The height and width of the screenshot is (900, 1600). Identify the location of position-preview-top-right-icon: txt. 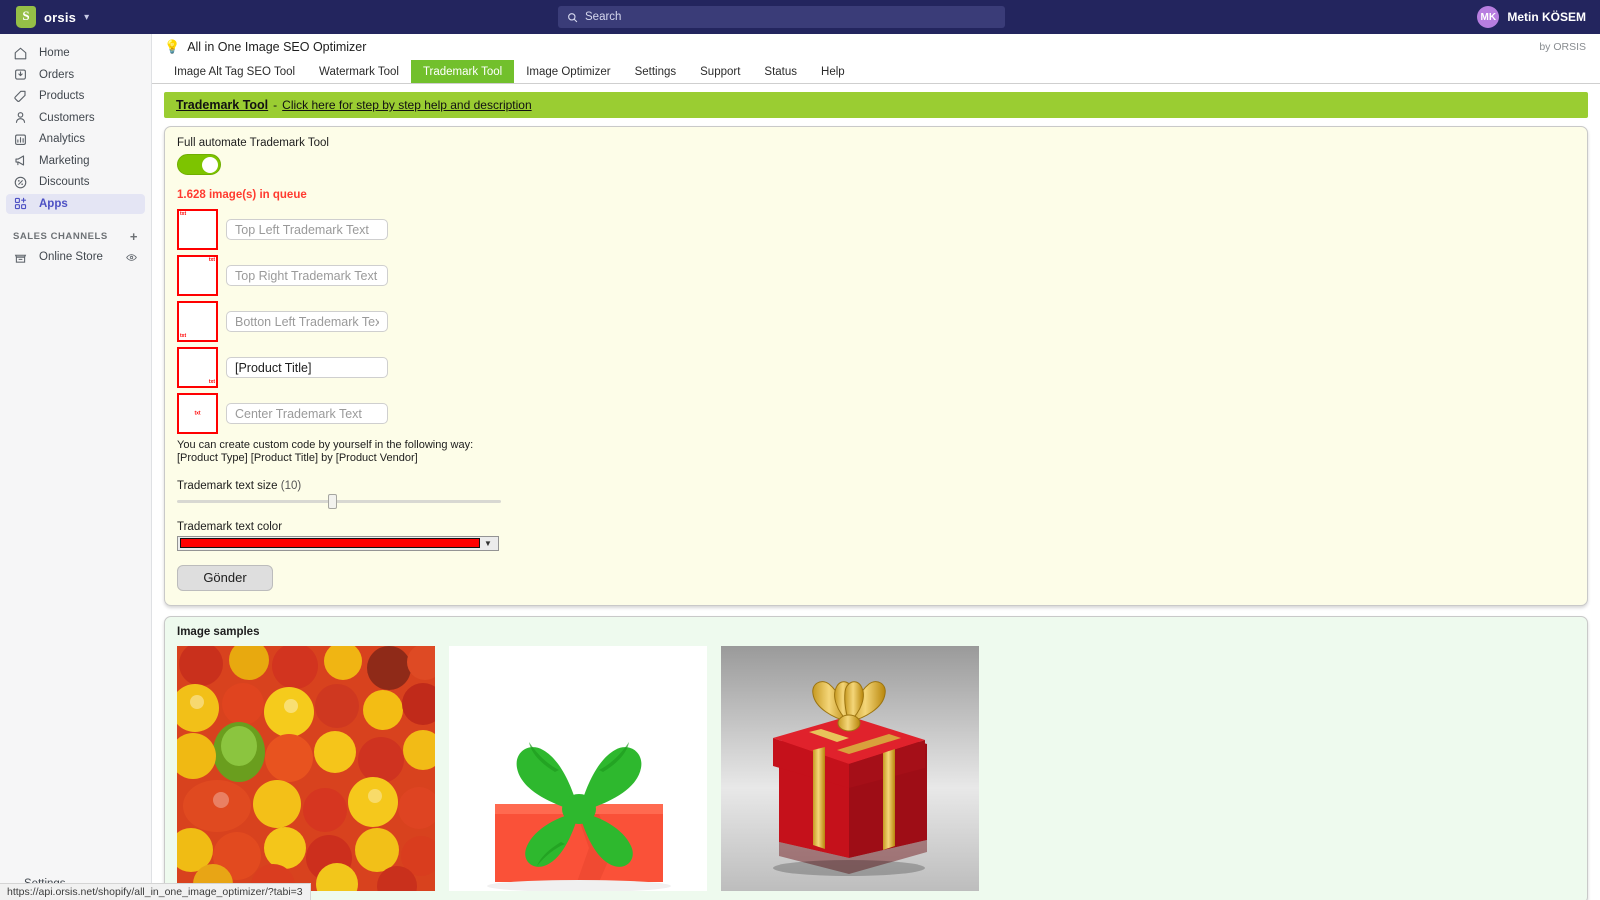
(197, 275).